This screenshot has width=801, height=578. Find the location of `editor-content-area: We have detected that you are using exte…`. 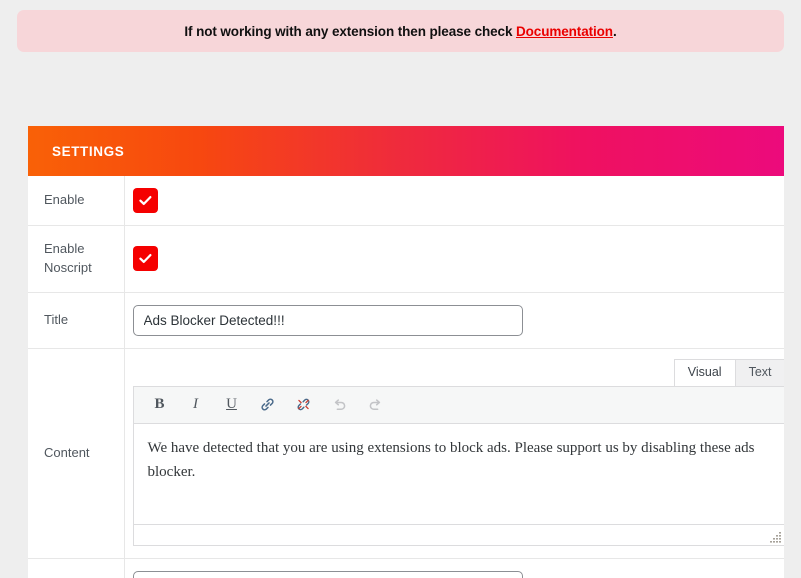

editor-content-area: We have detected that you are using exte… is located at coordinates (458, 473).